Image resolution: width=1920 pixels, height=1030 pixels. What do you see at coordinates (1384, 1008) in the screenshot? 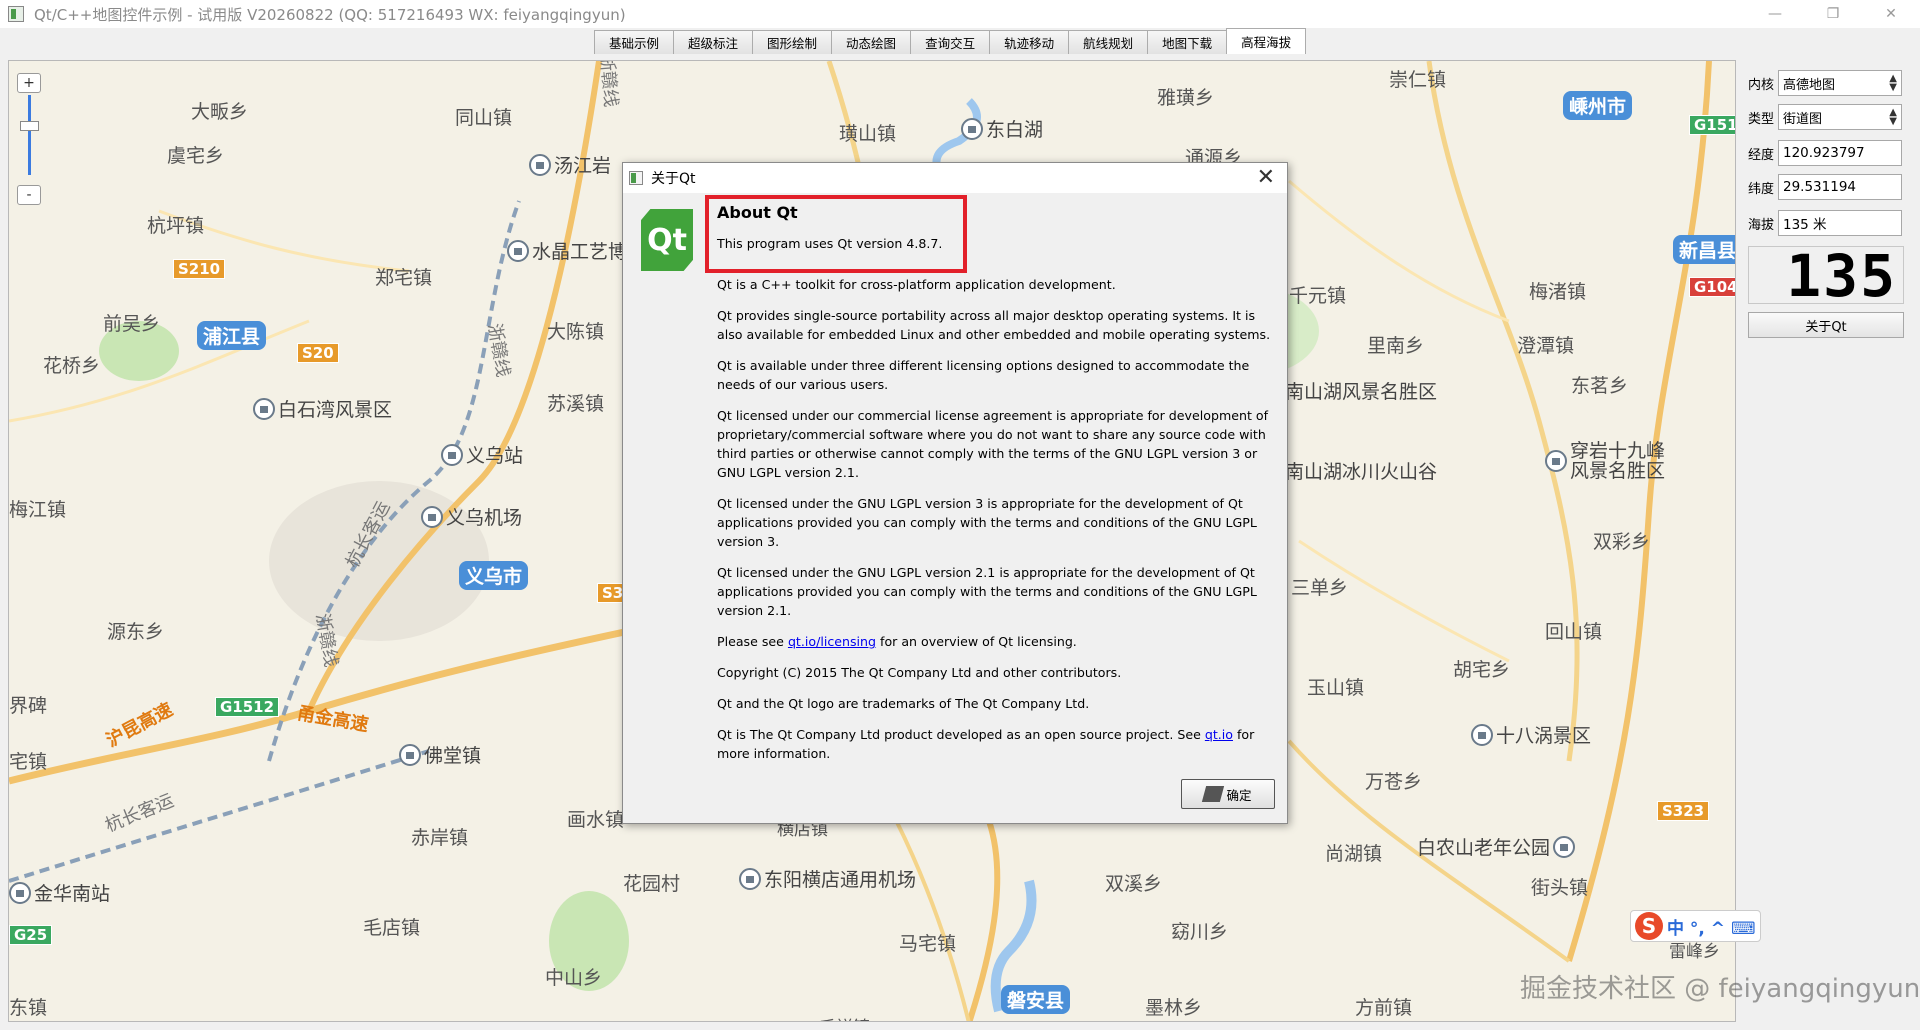
I see `map-label: 方前镇` at bounding box center [1384, 1008].